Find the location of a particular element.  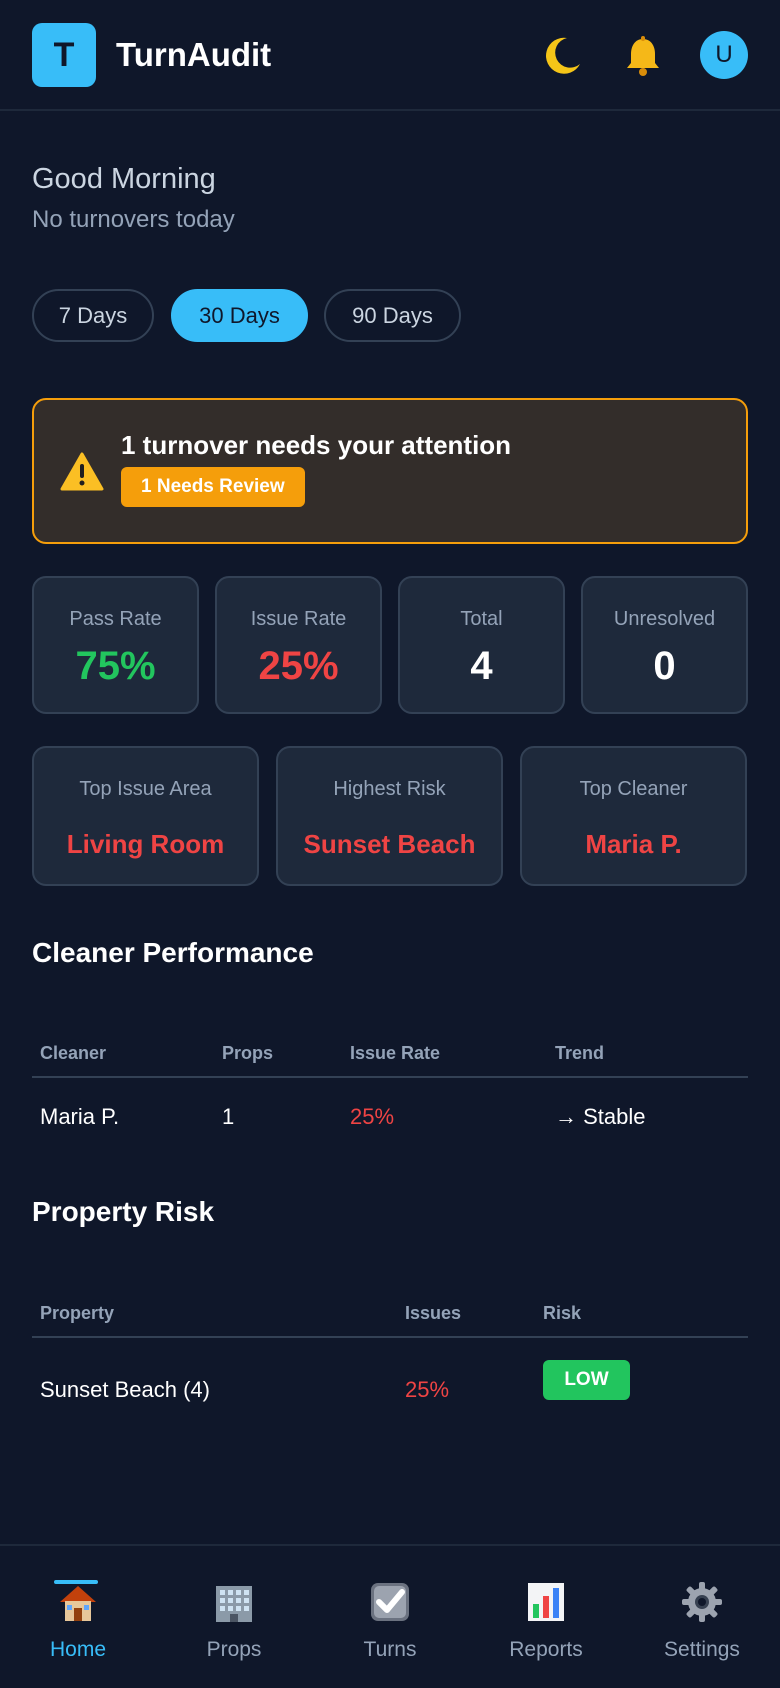

property-name-cell: Sunset Beach (4) is located at coordinates (125, 1389).